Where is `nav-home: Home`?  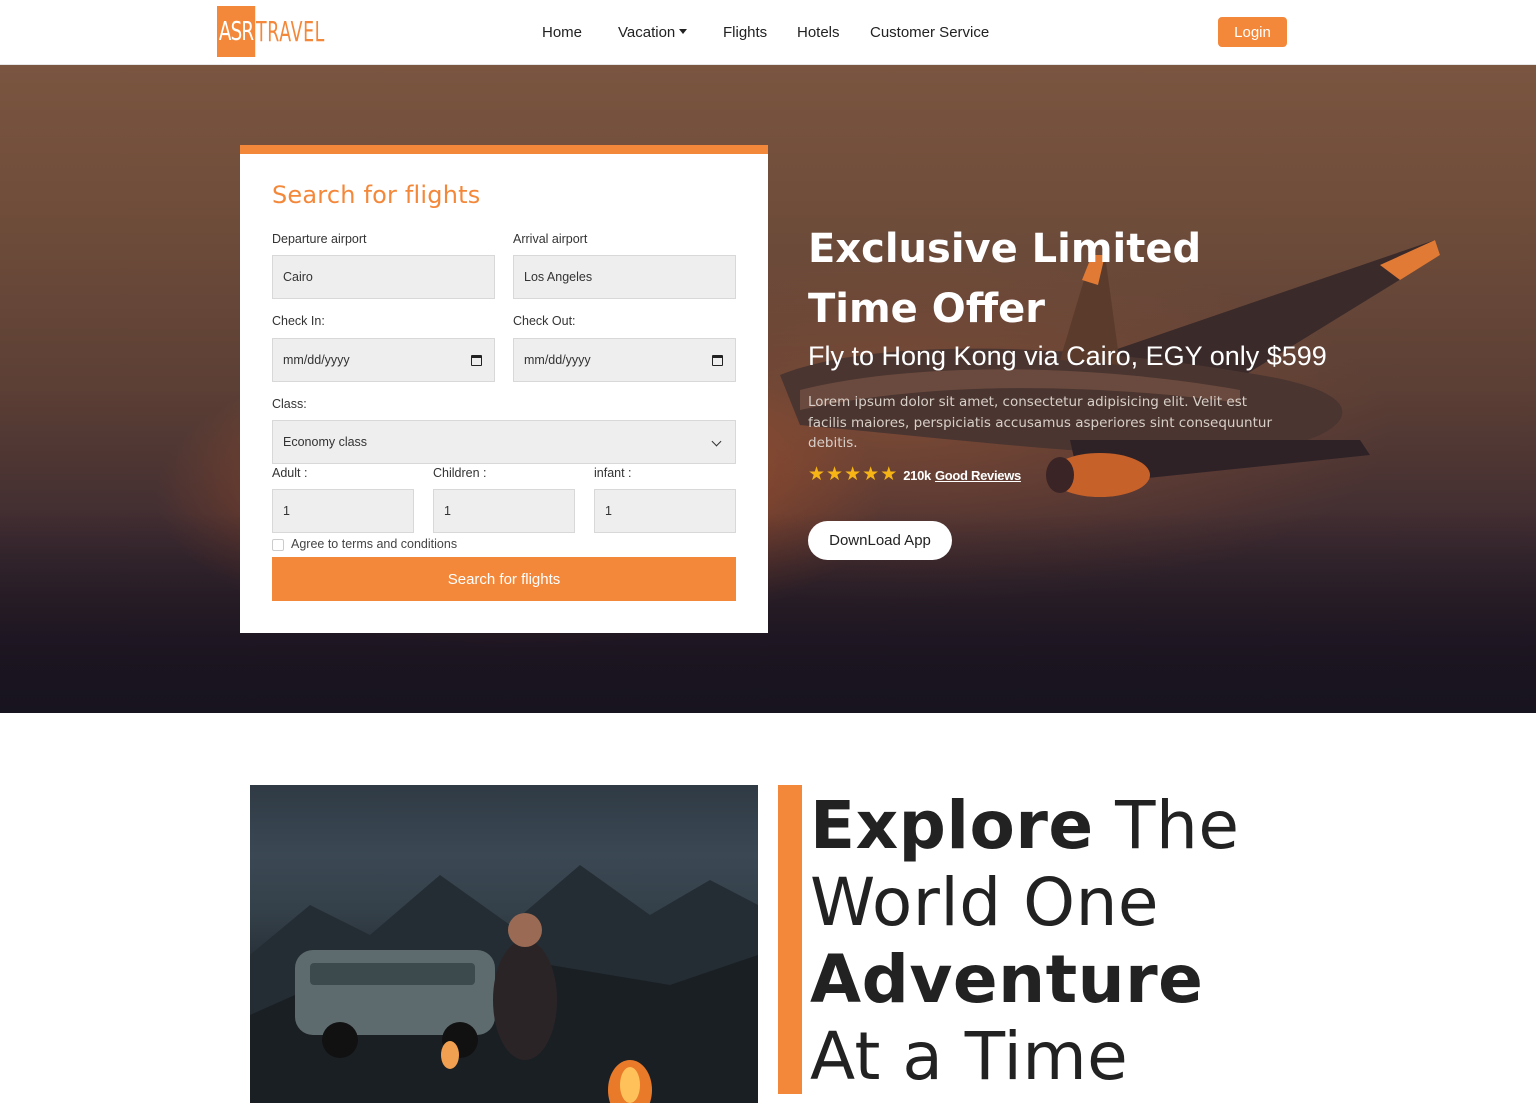 nav-home: Home is located at coordinates (562, 33).